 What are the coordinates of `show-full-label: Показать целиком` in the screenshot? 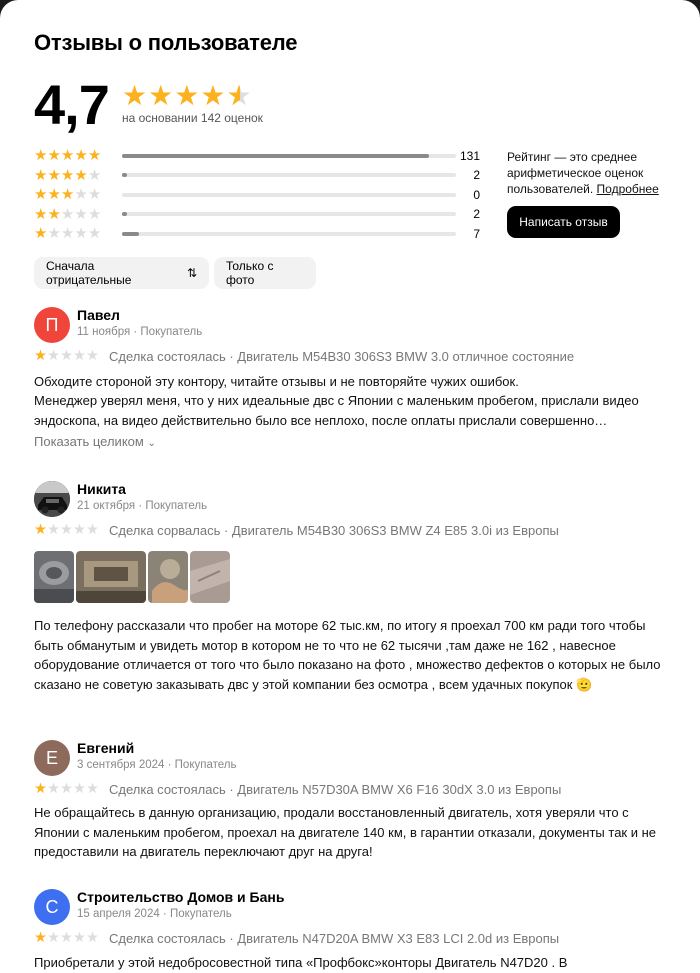 It's located at (89, 441).